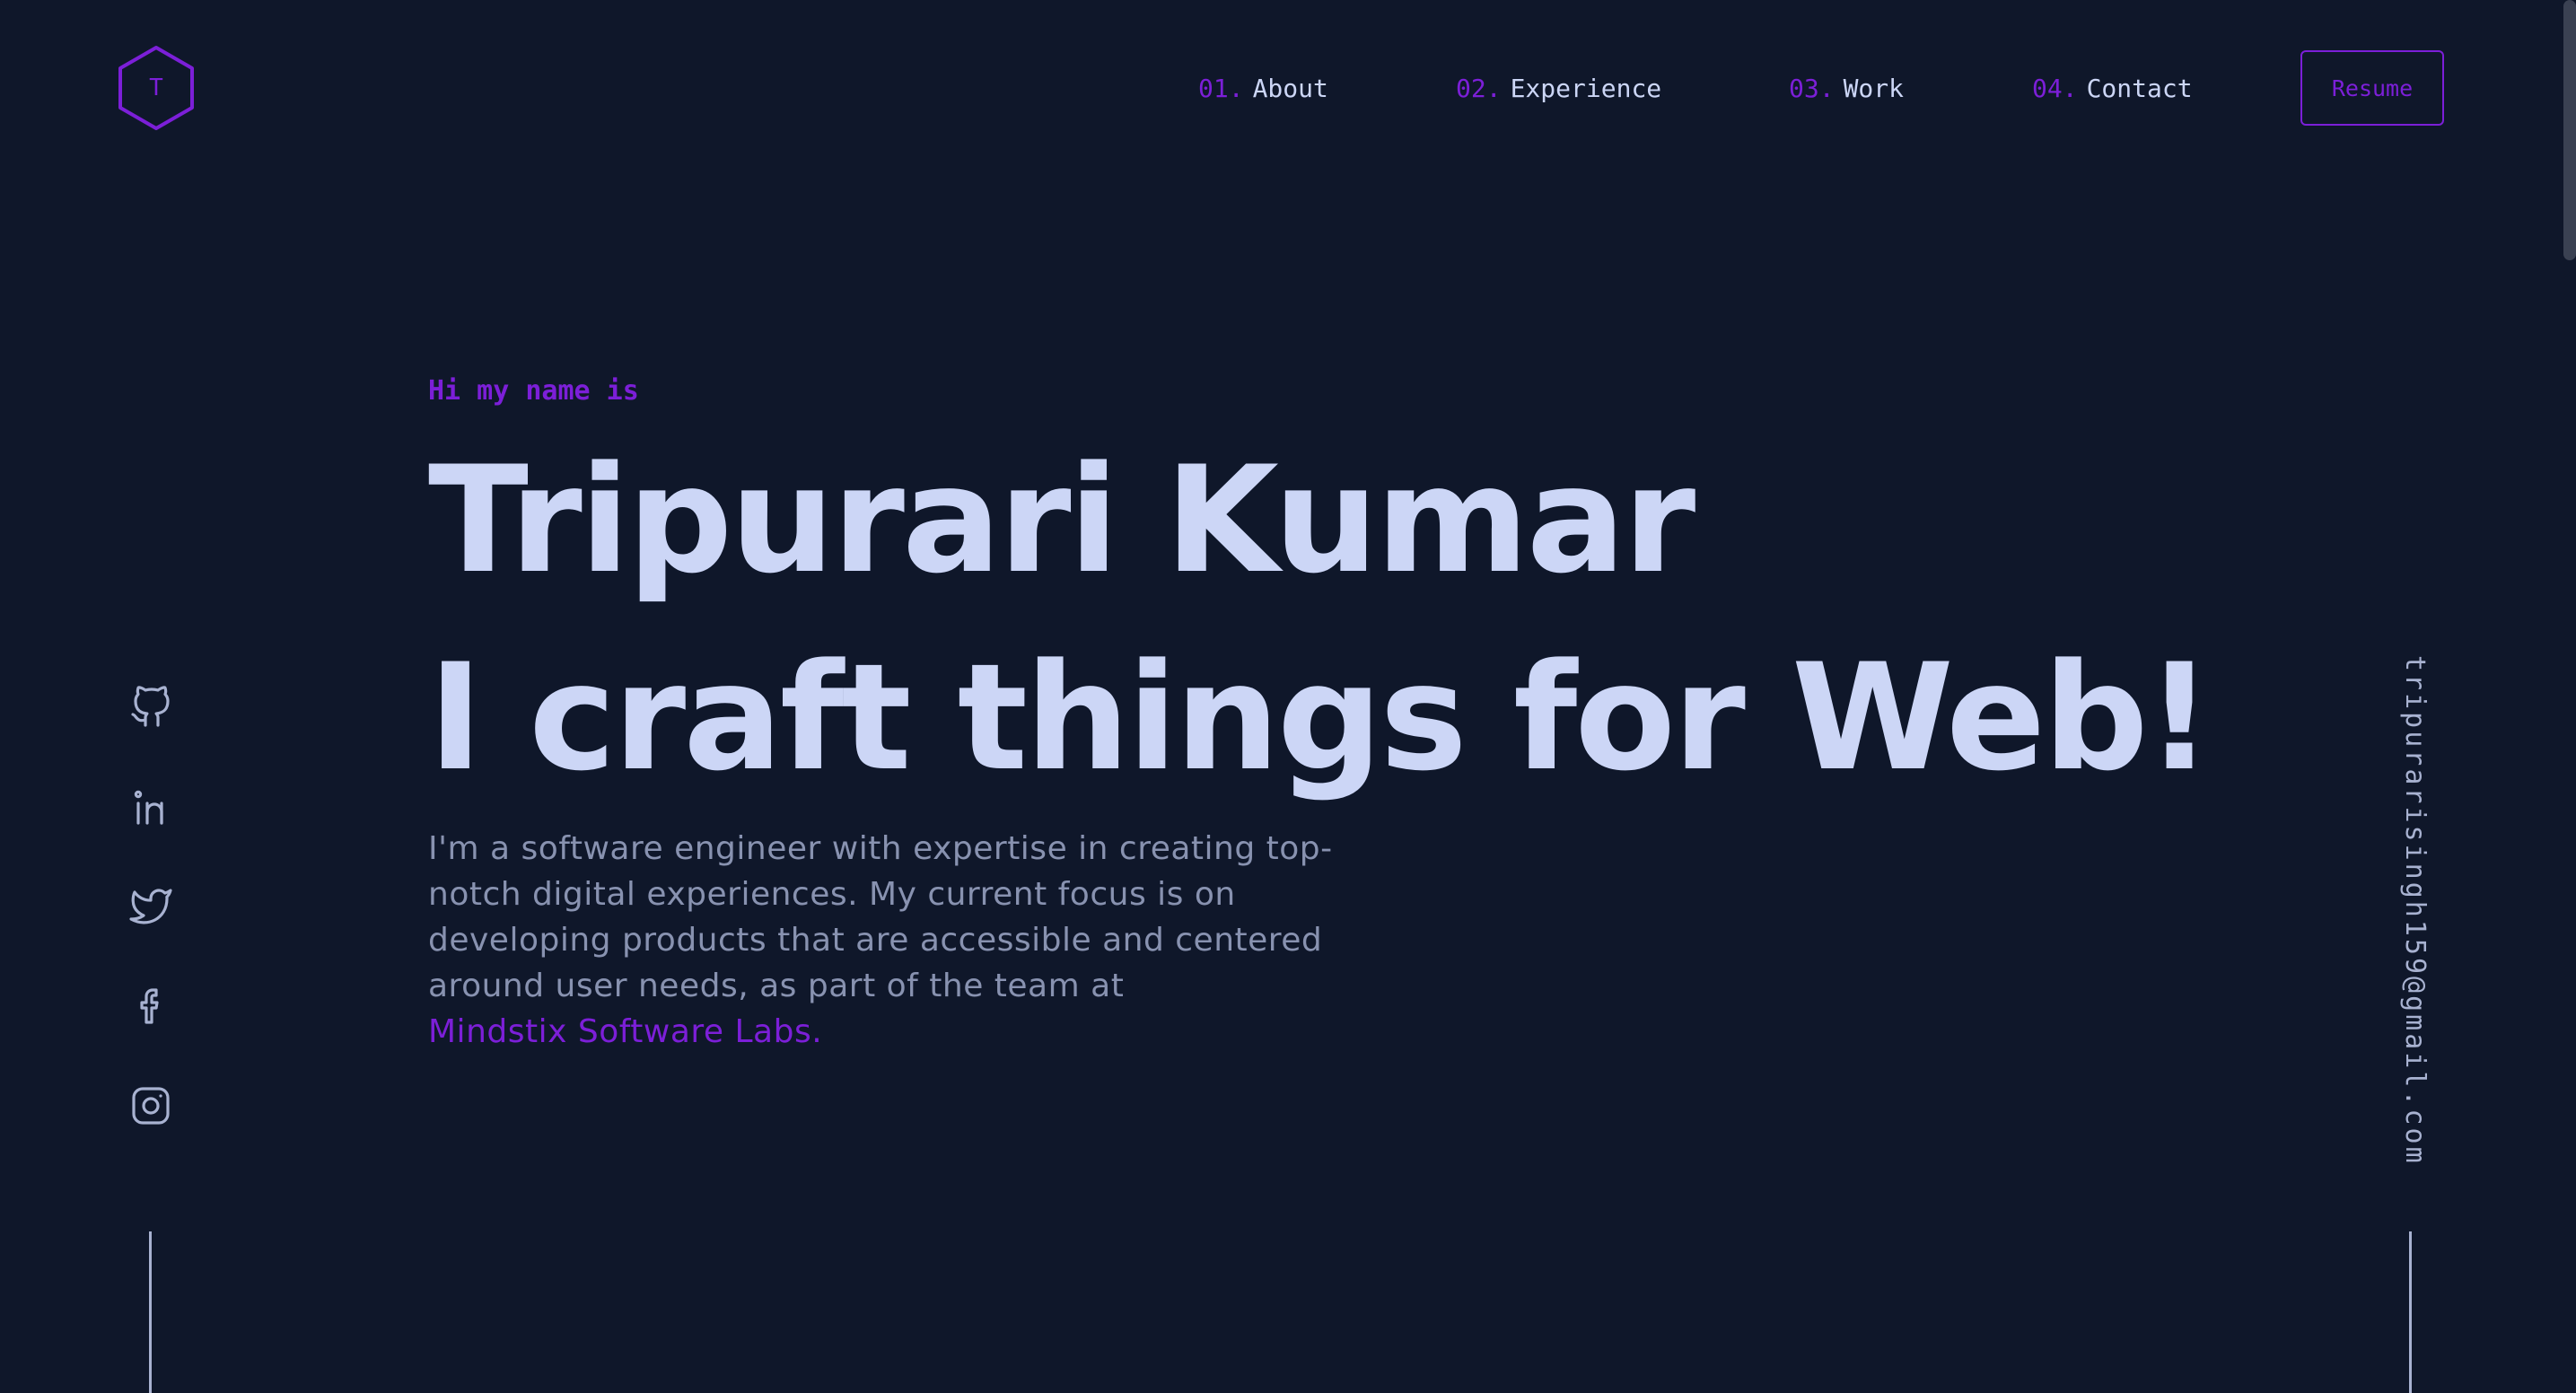  What do you see at coordinates (150, 1312) in the screenshot?
I see `left-vertical-line` at bounding box center [150, 1312].